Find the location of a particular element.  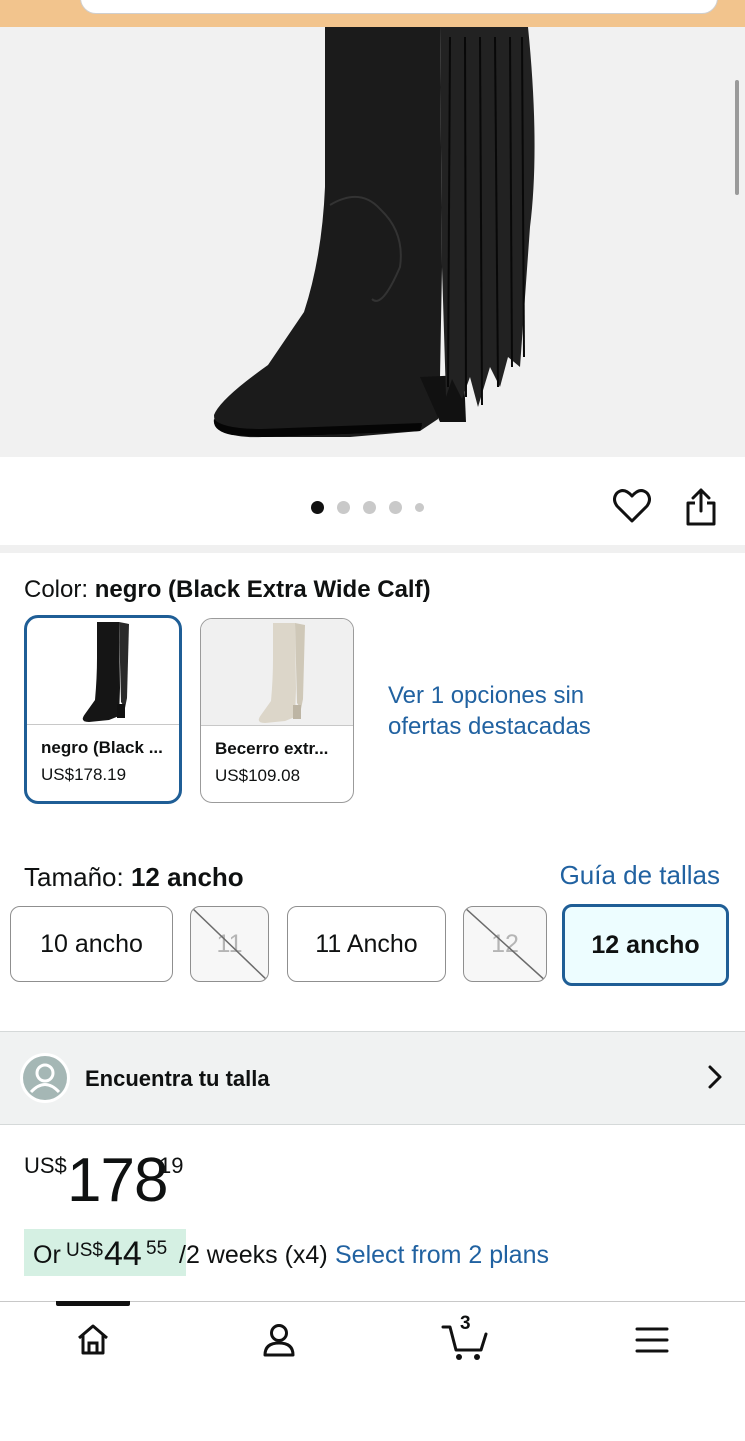

size-option-12-unavailable: 12 is located at coordinates (505, 944).